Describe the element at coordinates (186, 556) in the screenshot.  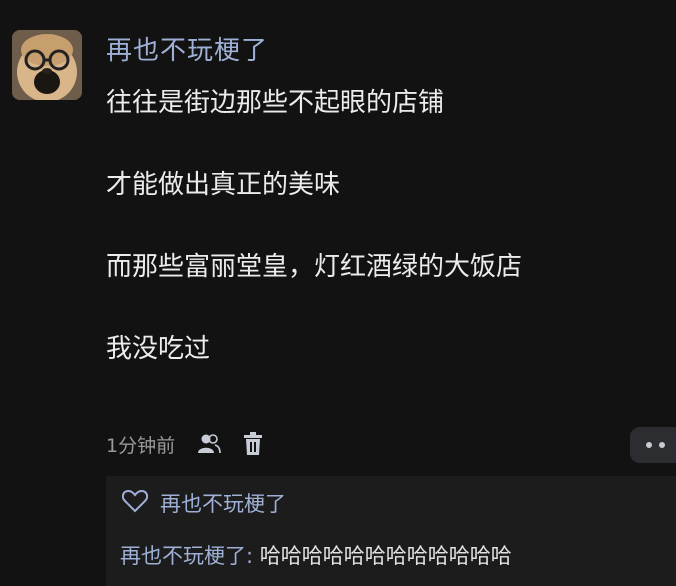
I see `reply-author: 再也不玩梗了:` at that location.